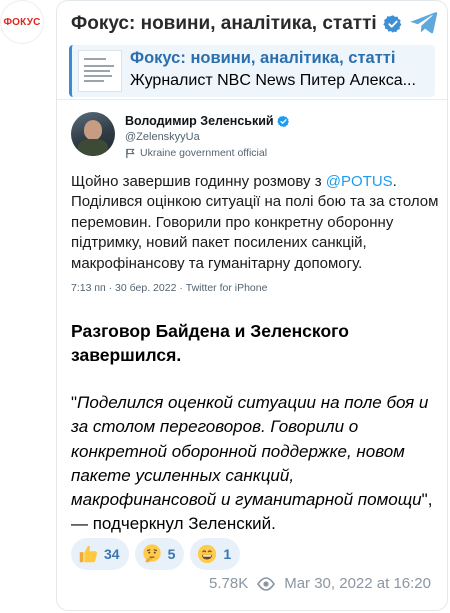  Describe the element at coordinates (151, 553) in the screenshot. I see `thinking-face-icon` at that location.